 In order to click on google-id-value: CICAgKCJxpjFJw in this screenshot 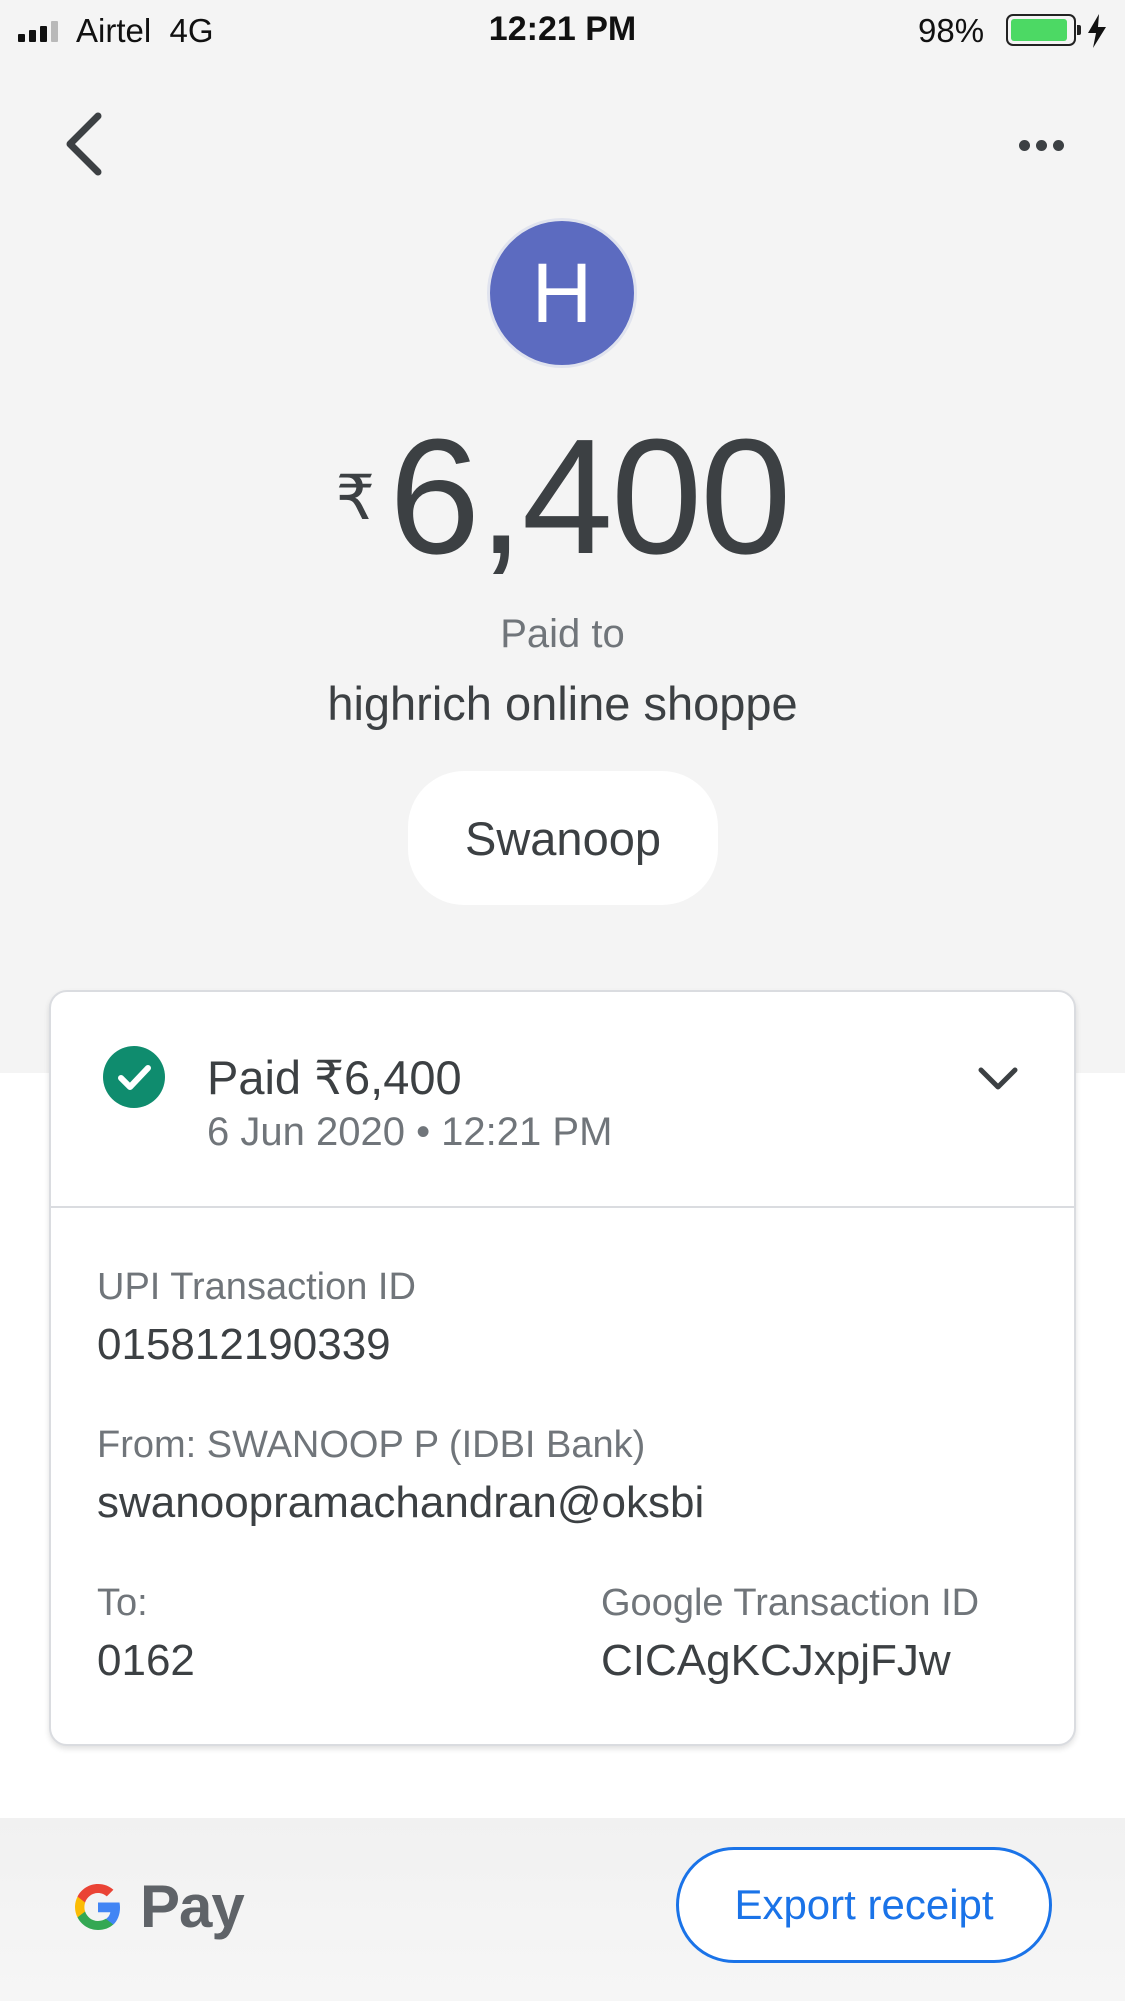, I will do `click(776, 1660)`.